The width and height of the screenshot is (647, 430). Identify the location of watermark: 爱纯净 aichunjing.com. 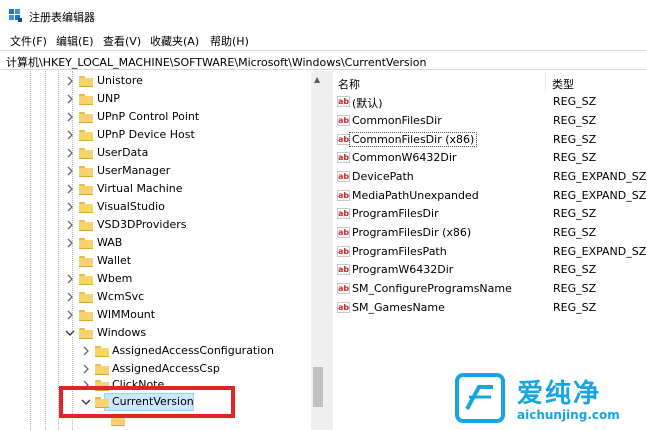
(547, 398).